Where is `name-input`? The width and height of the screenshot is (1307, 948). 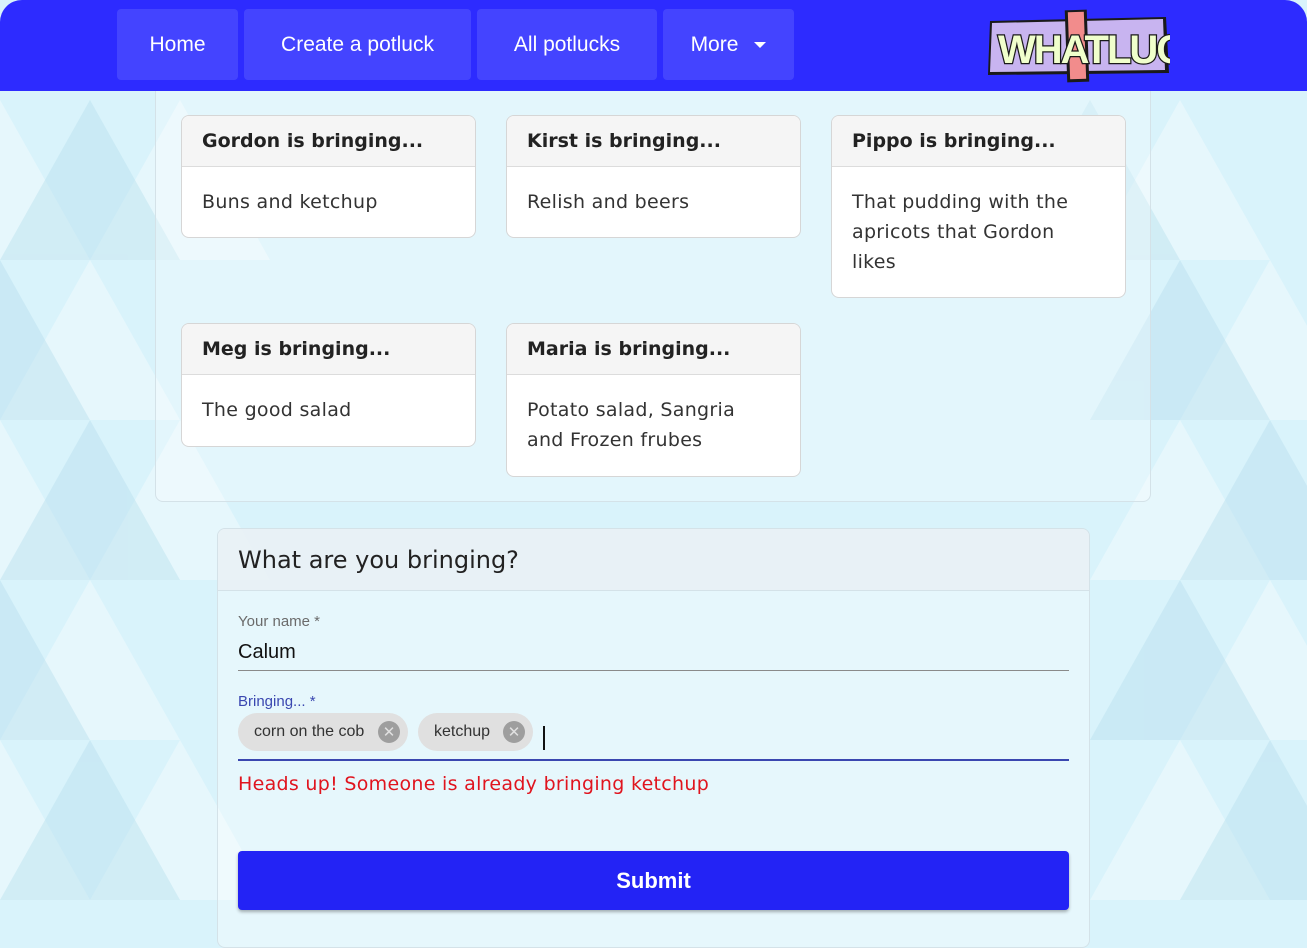
name-input is located at coordinates (653, 653).